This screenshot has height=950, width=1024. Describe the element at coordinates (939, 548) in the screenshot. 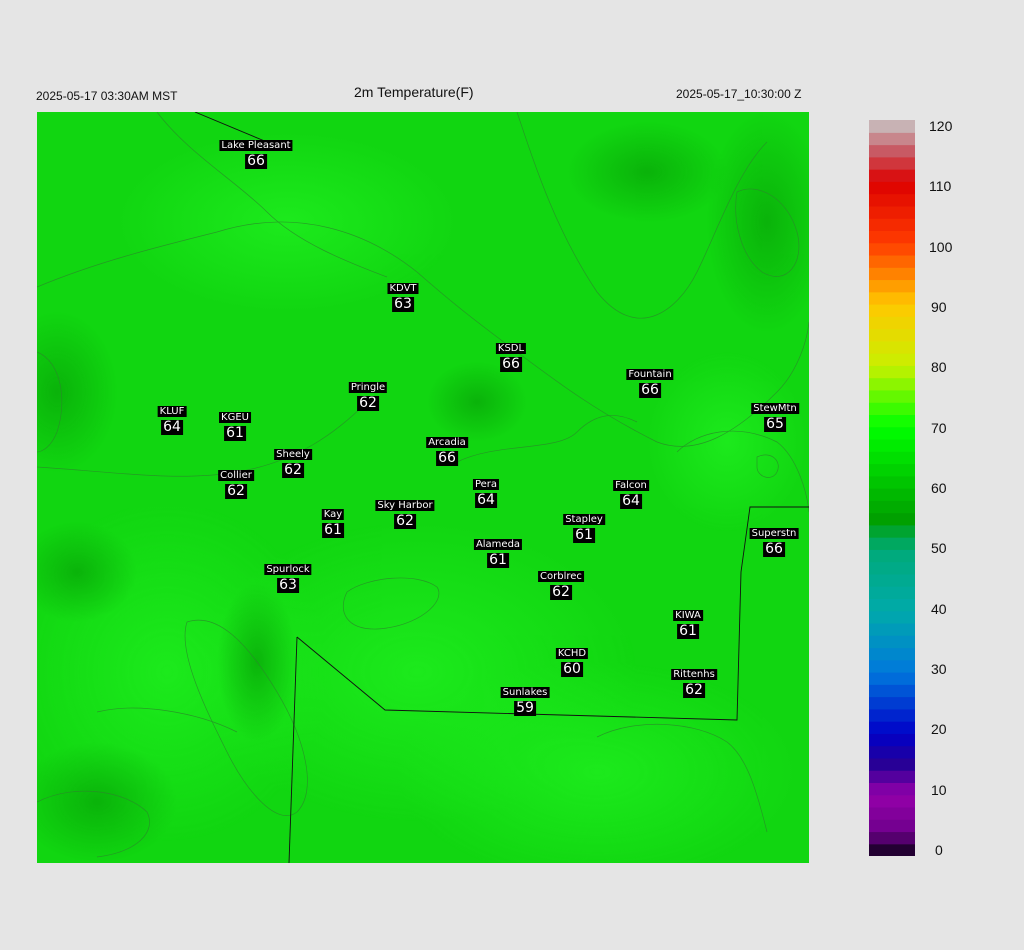

I see `colorbar-tick-label: 50` at that location.